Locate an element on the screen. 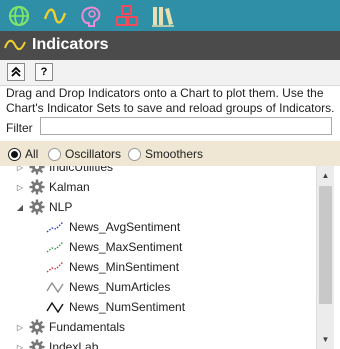 Image resolution: width=340 pixels, height=349 pixels. tree-indicator-news-minsentiment: News_MinSentiment is located at coordinates (112, 267).